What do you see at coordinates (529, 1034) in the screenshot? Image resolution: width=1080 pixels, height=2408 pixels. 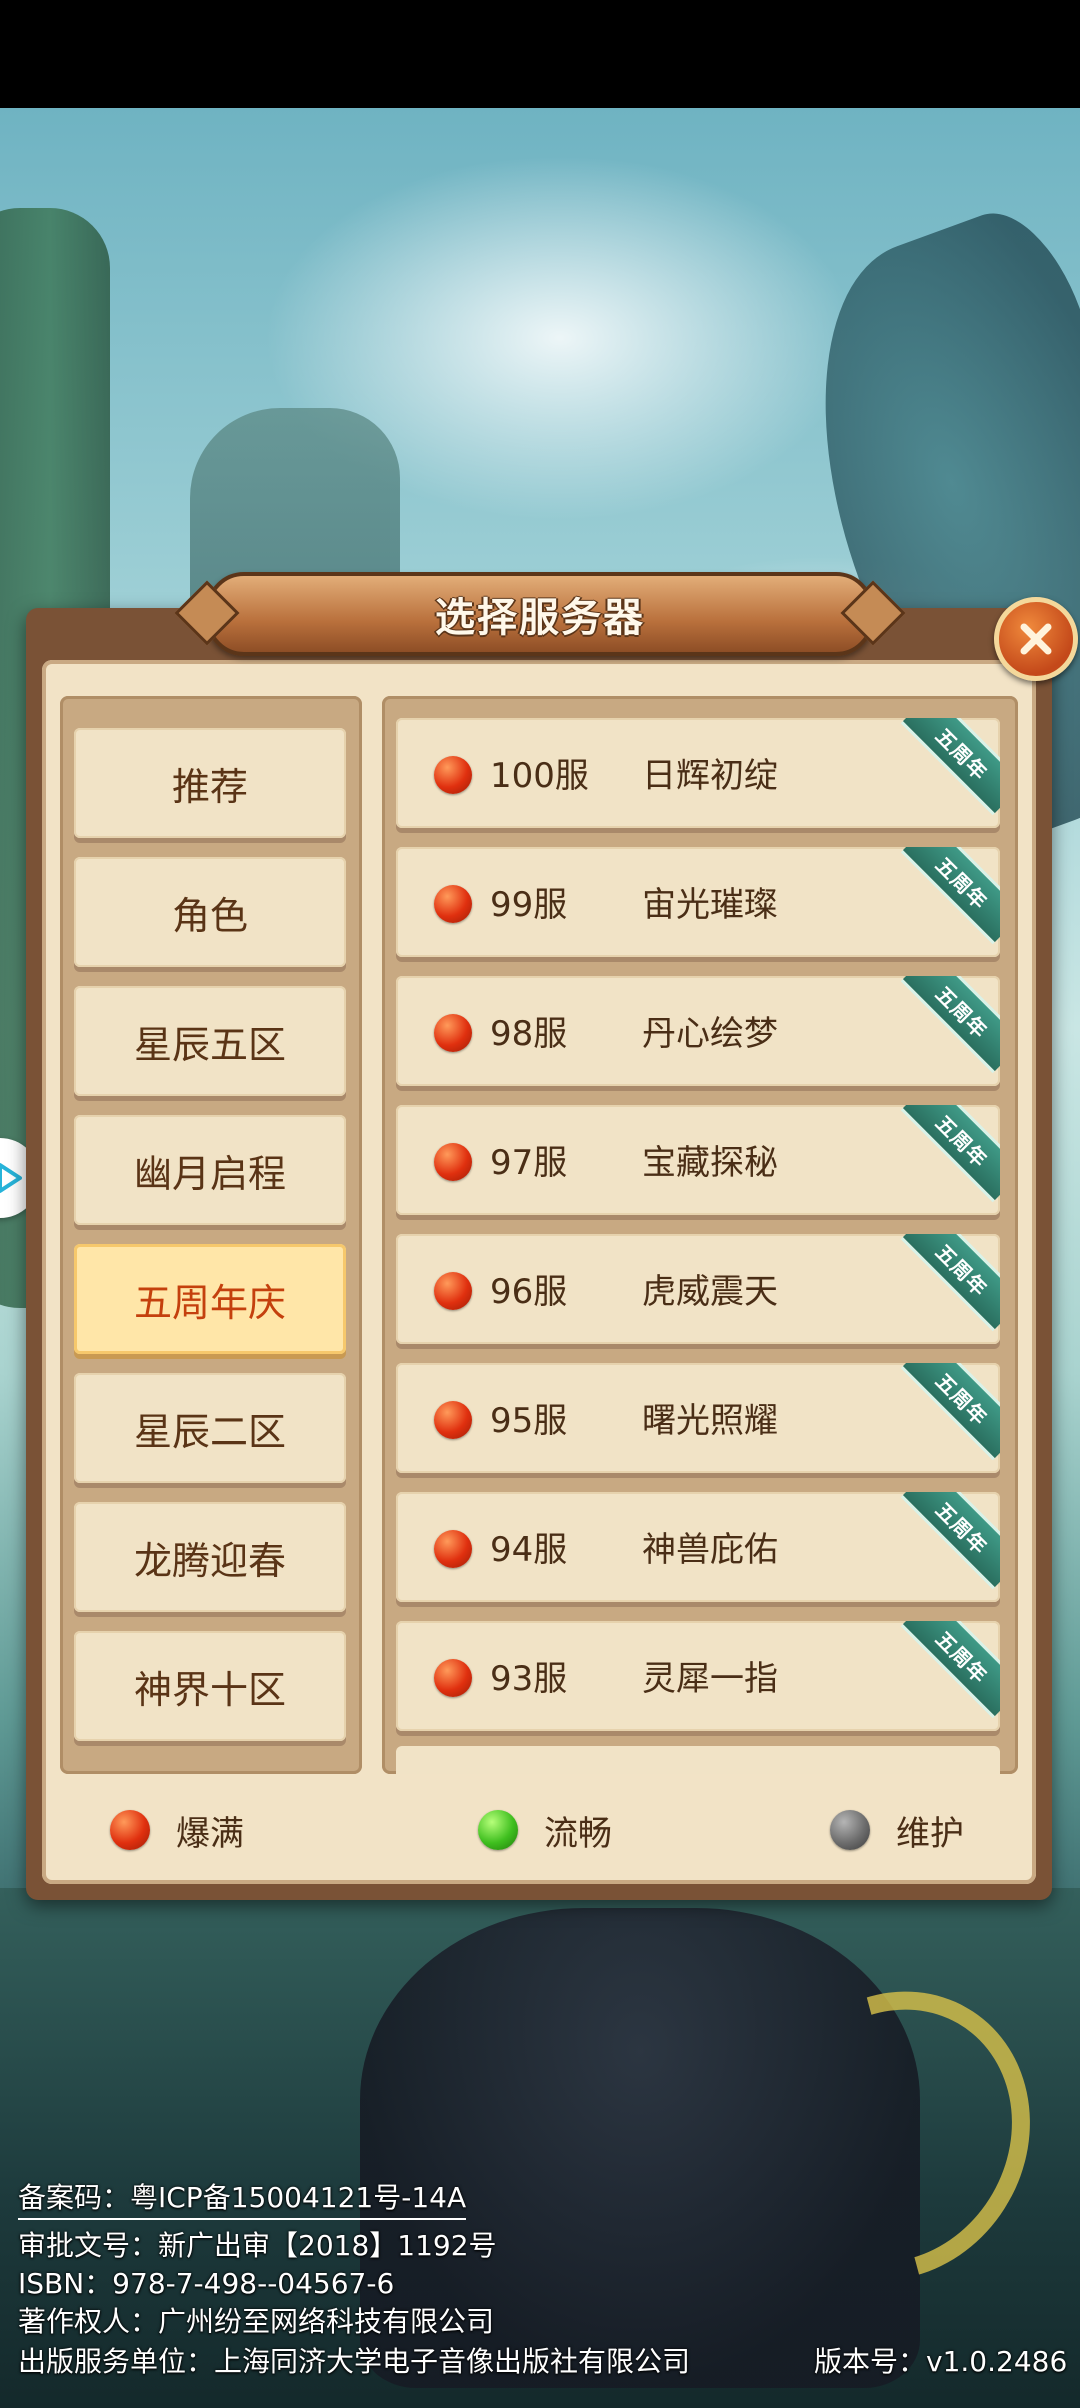 I see `server-number: 98服` at bounding box center [529, 1034].